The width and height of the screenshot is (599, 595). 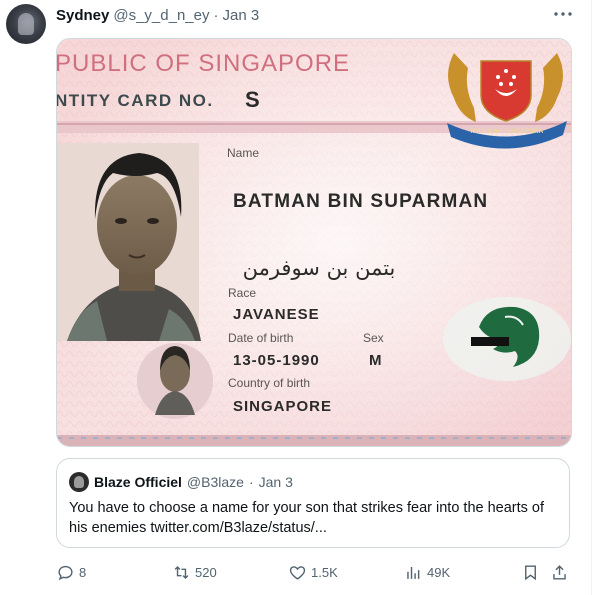 I want to click on bookmark-icon, so click(x=530, y=572).